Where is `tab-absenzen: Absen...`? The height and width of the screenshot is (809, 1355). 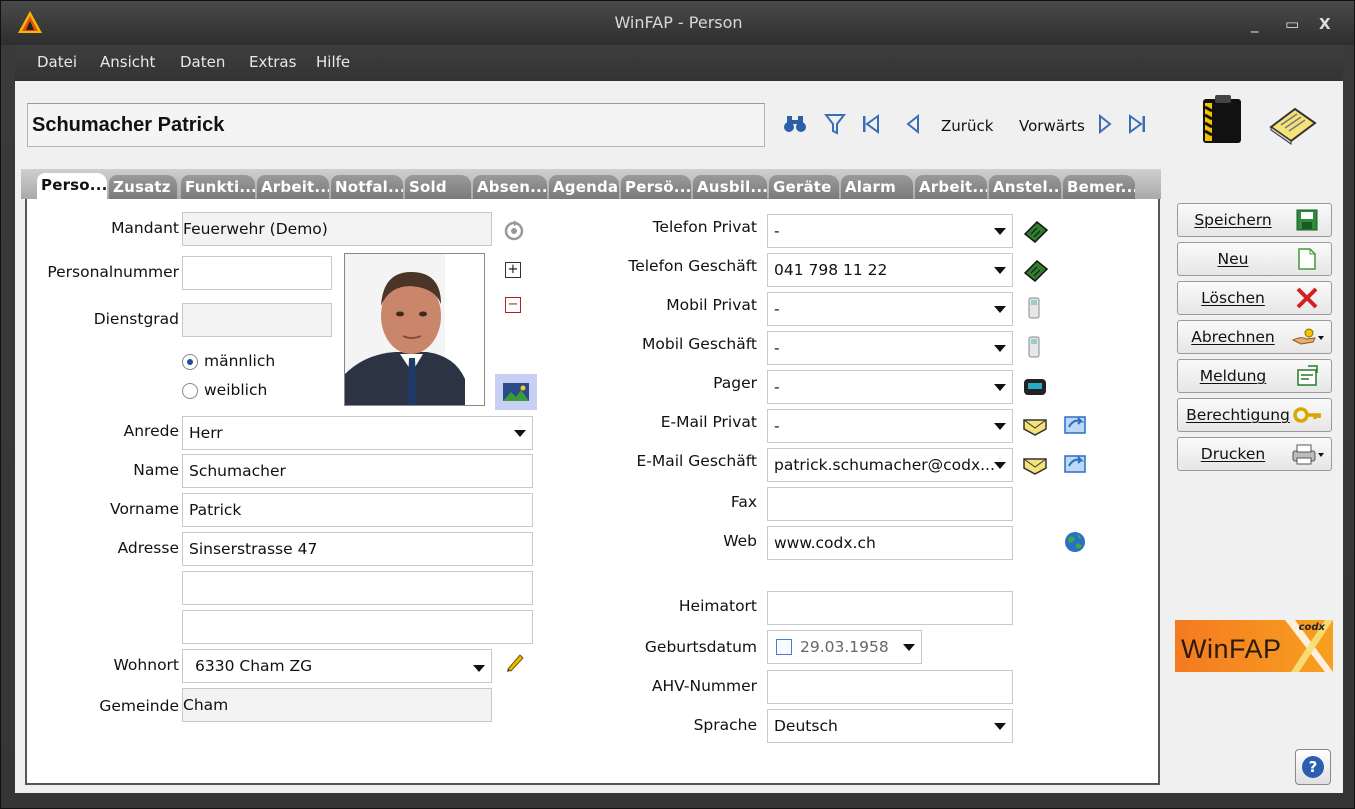 tab-absenzen: Absen... is located at coordinates (510, 187).